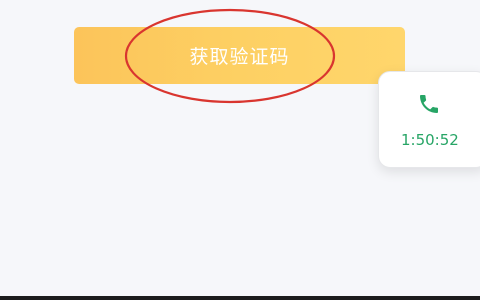 The width and height of the screenshot is (480, 300). What do you see at coordinates (429, 119) in the screenshot?
I see `call-floating-widget: 1:50:52` at bounding box center [429, 119].